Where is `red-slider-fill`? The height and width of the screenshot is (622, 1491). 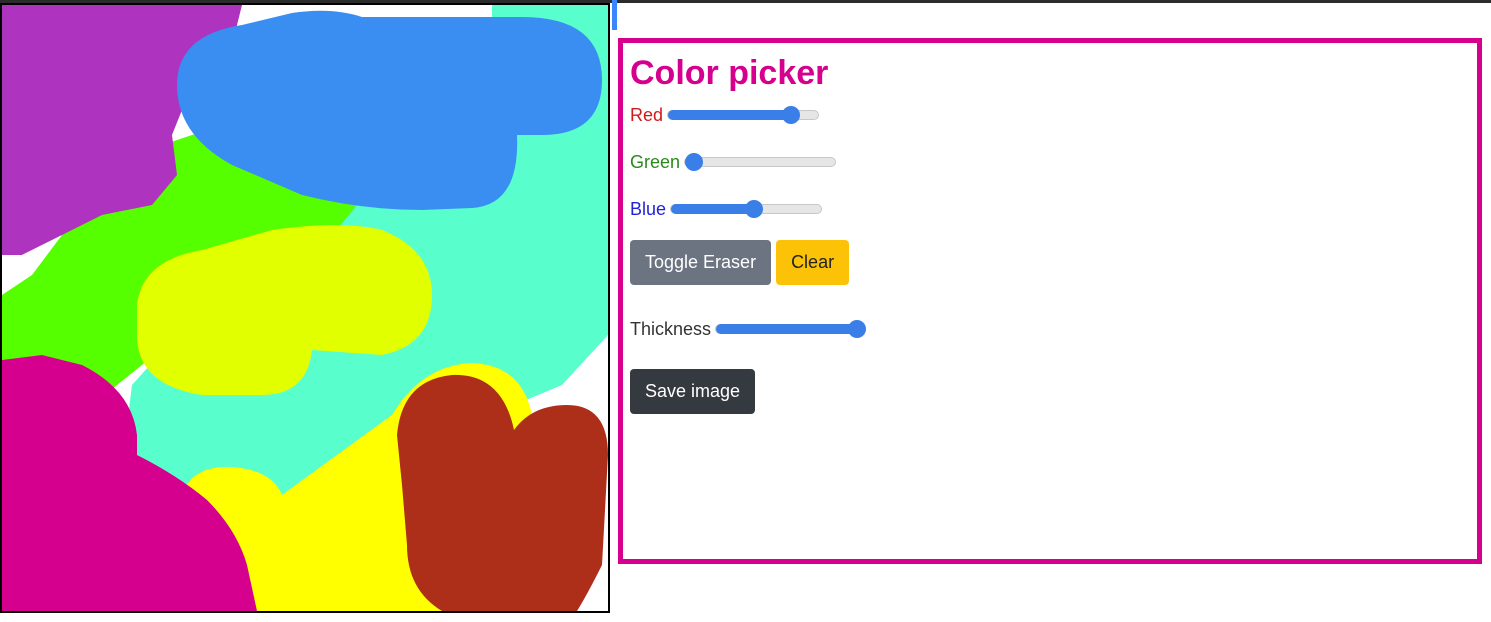 red-slider-fill is located at coordinates (732, 115).